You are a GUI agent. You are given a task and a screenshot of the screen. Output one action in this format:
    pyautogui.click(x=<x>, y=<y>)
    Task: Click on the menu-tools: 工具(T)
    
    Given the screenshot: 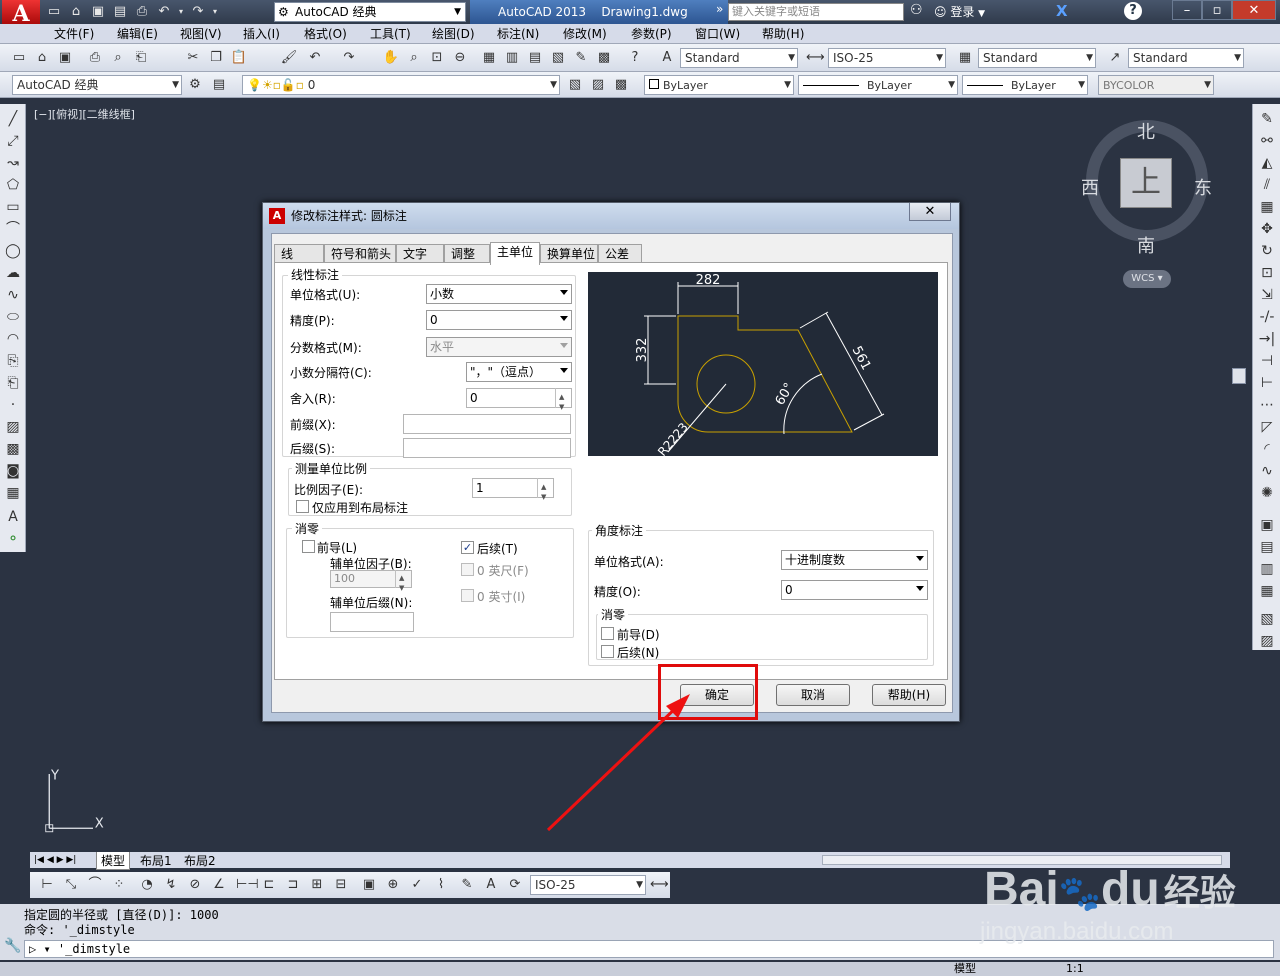 What is the action you would take?
    pyautogui.click(x=390, y=34)
    